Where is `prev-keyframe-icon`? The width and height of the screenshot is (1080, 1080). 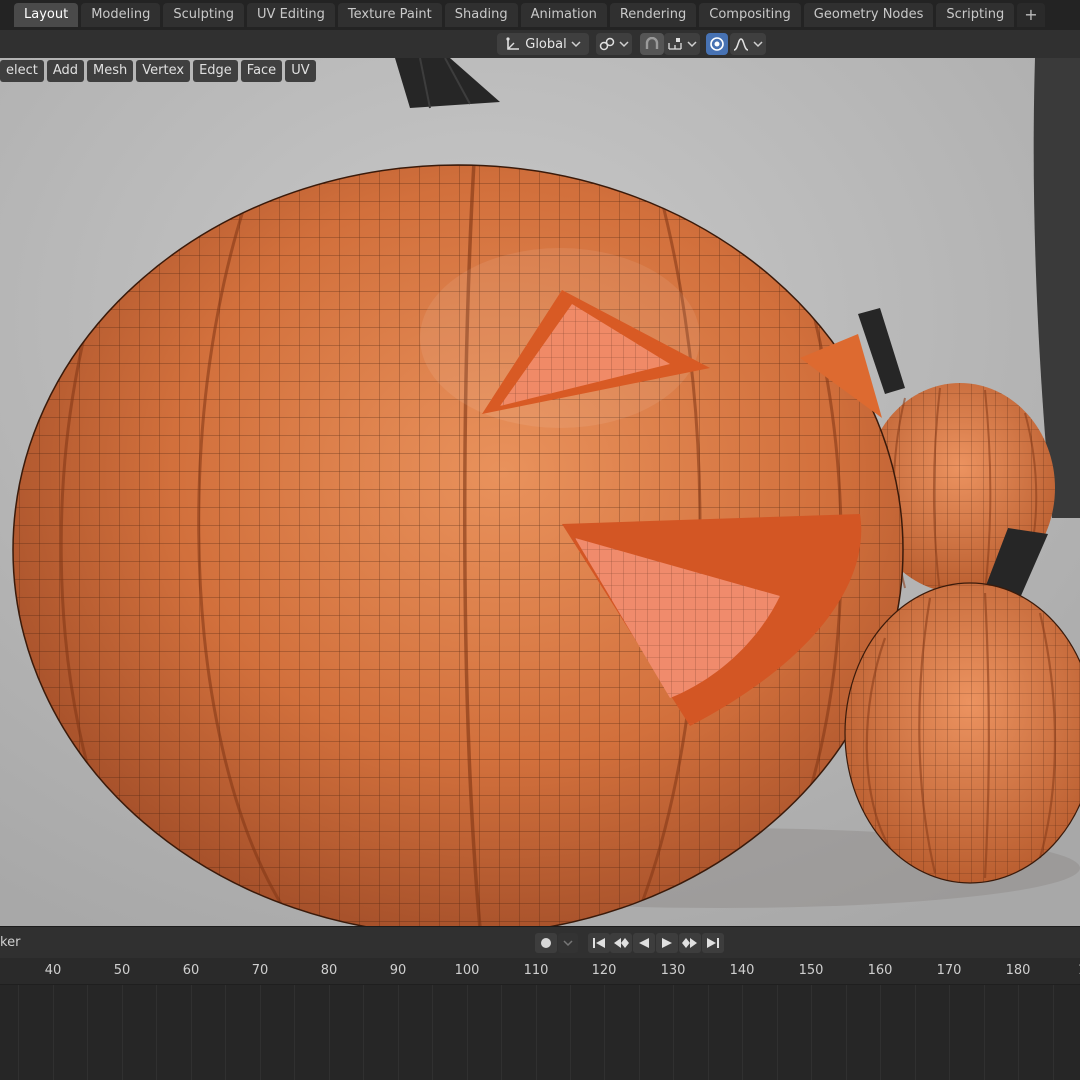 prev-keyframe-icon is located at coordinates (621, 943).